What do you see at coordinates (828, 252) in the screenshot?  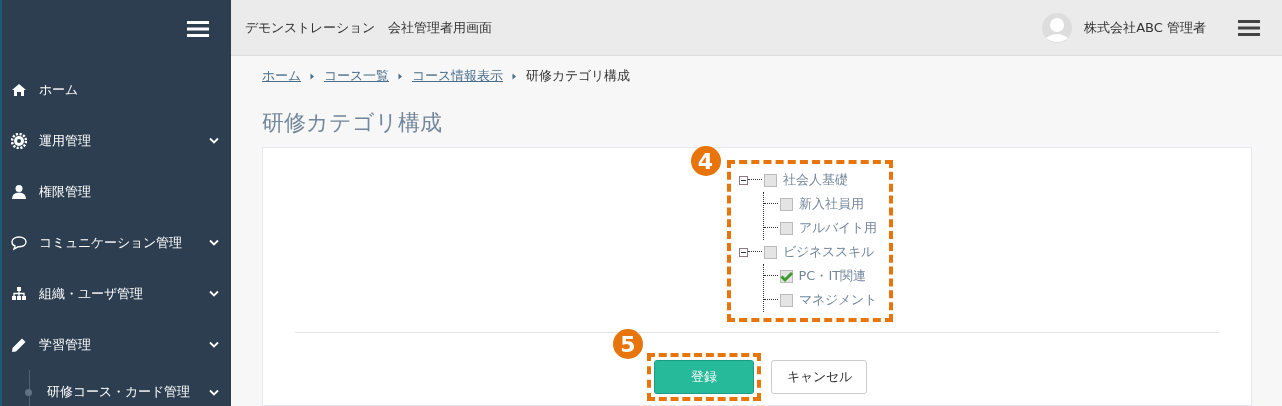 I see `tree-label: ビジネススキル` at bounding box center [828, 252].